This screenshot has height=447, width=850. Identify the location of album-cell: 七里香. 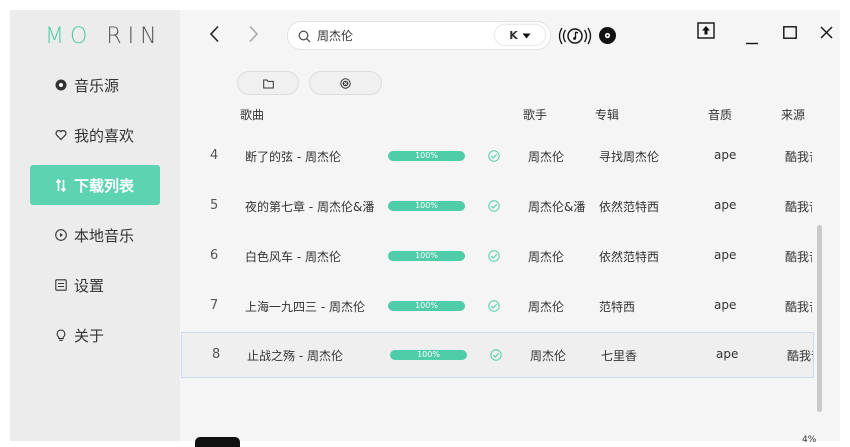
(619, 356).